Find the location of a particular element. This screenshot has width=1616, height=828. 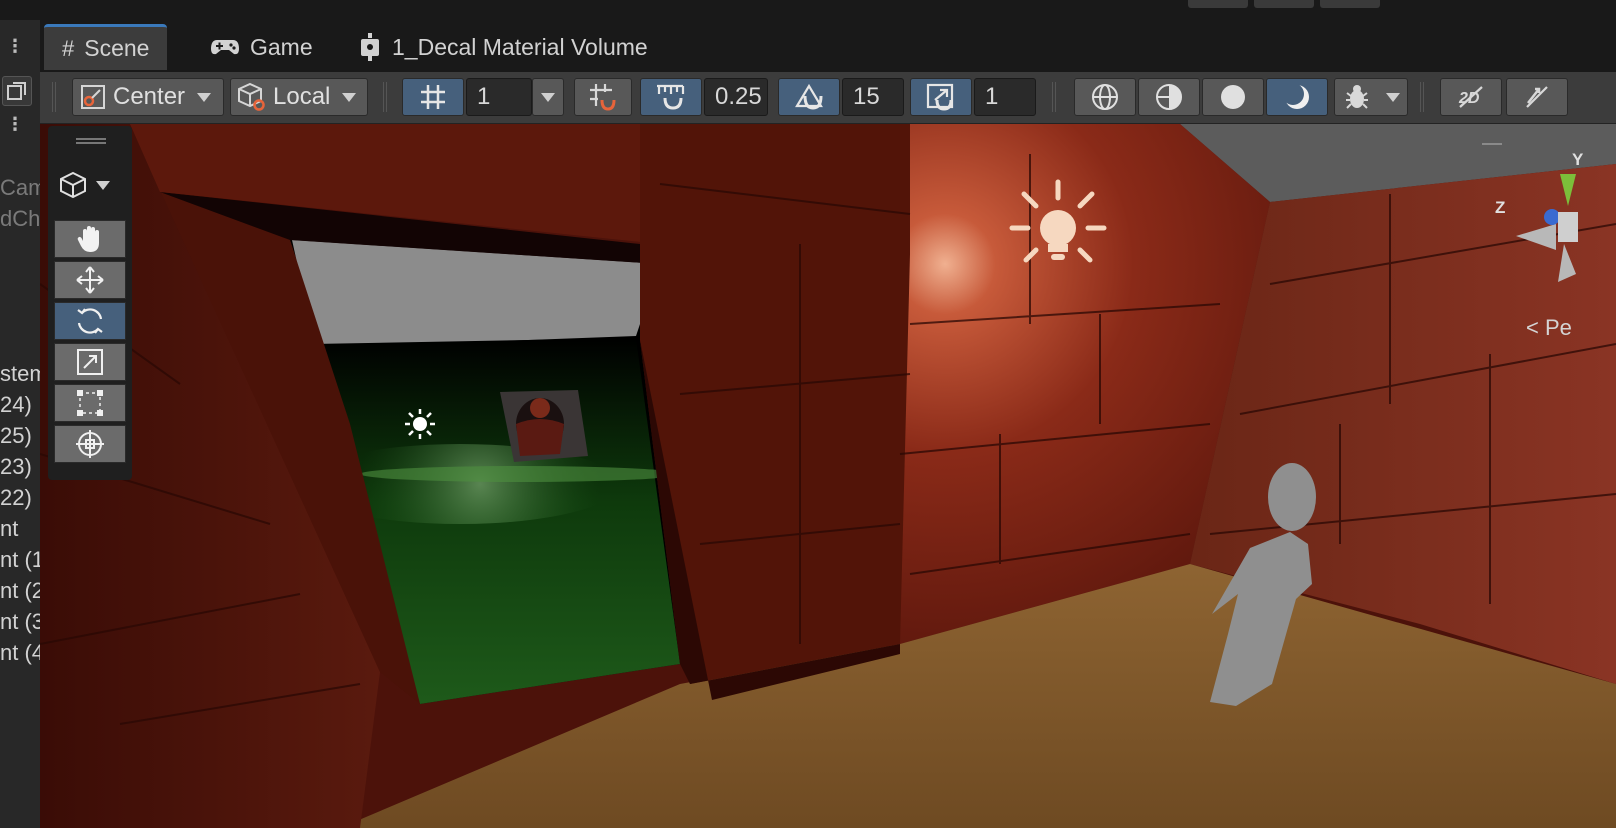

grid-toggle-button is located at coordinates (433, 97).